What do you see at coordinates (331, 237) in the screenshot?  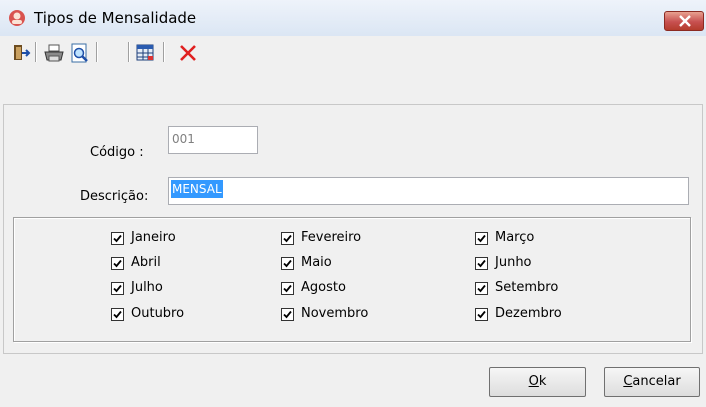 I see `month-label: Fevereiro` at bounding box center [331, 237].